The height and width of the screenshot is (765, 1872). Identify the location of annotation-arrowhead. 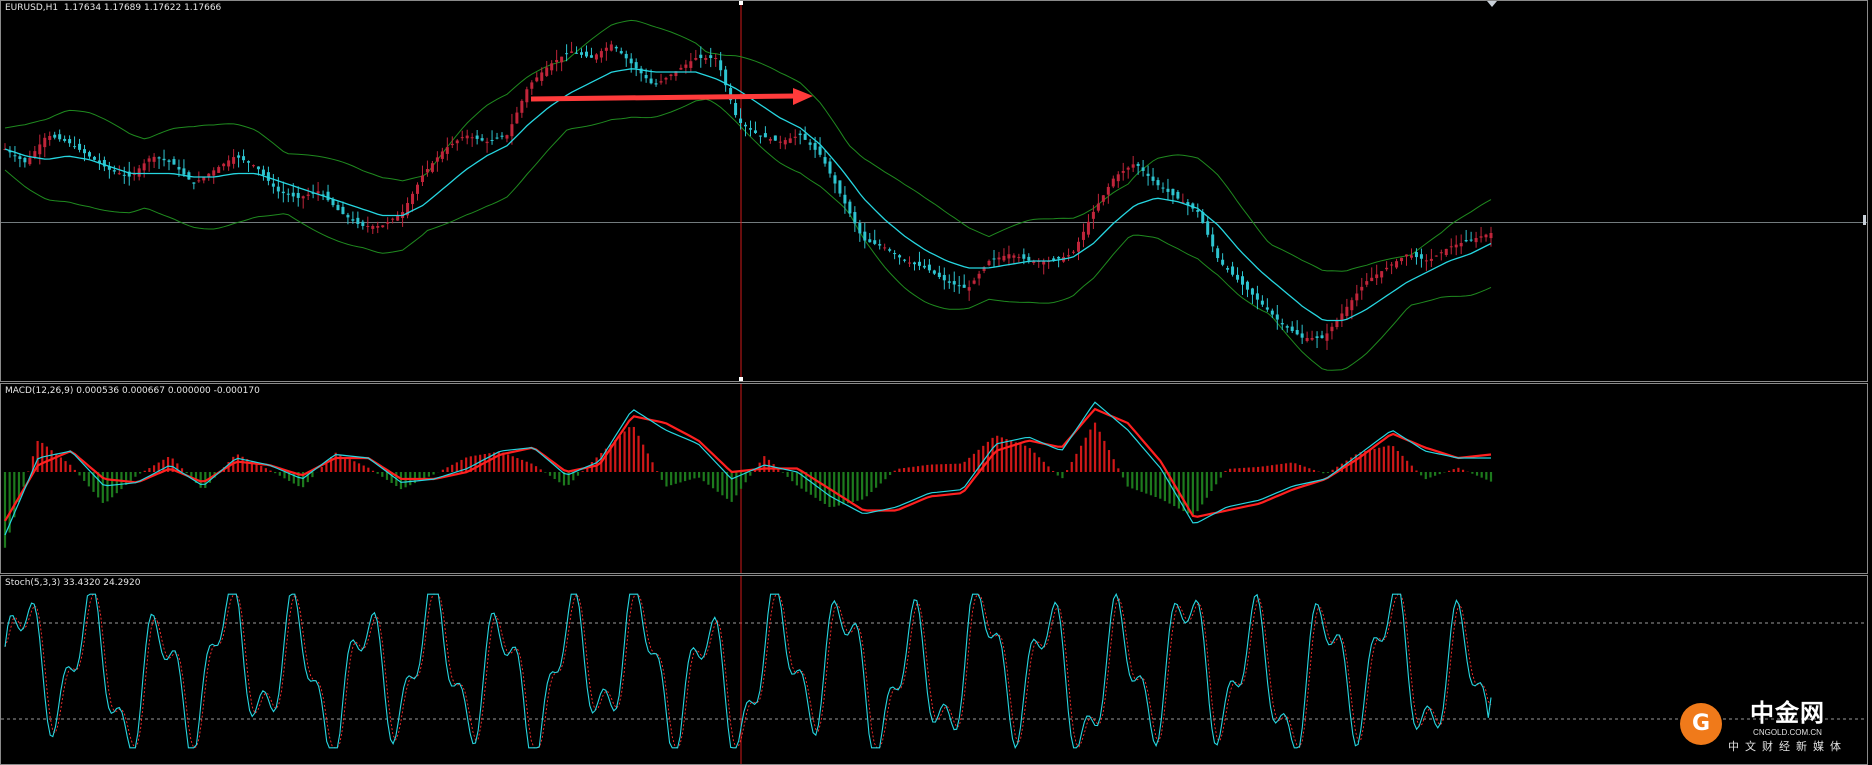
(803, 96).